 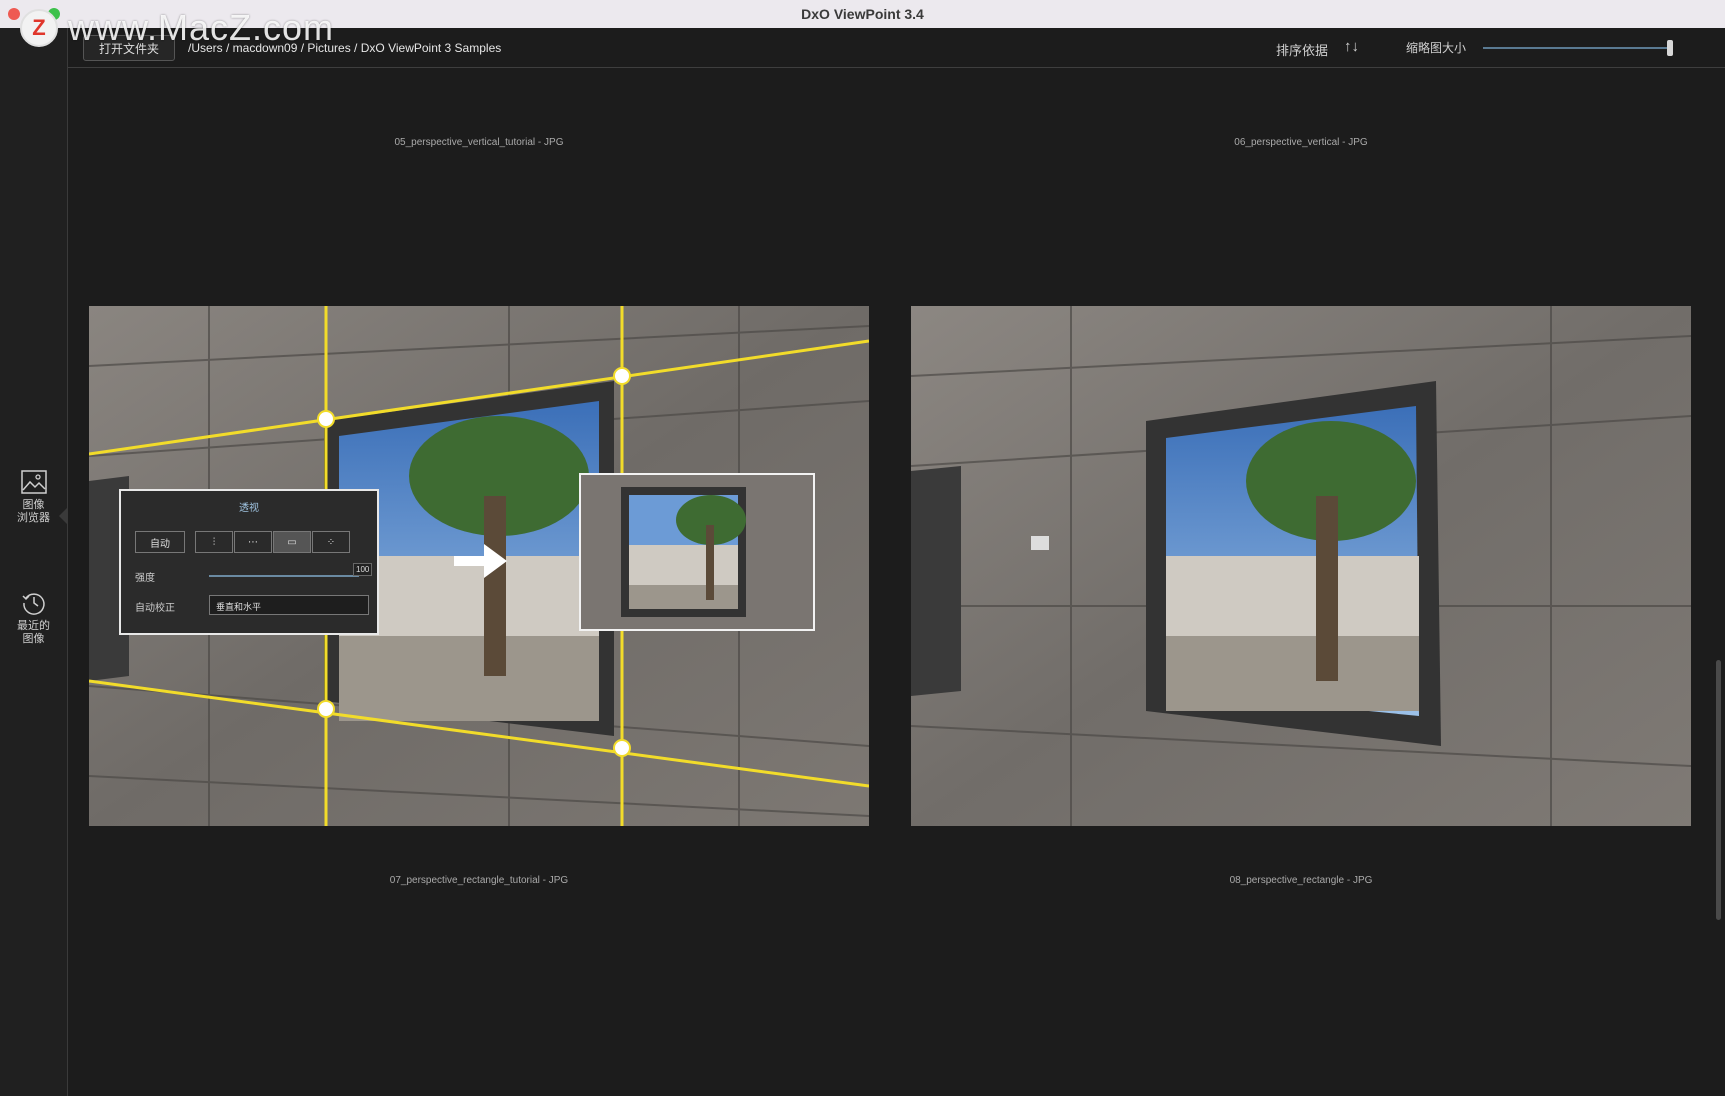 What do you see at coordinates (201, 27) in the screenshot?
I see `watermark-text: www.MacZ.com` at bounding box center [201, 27].